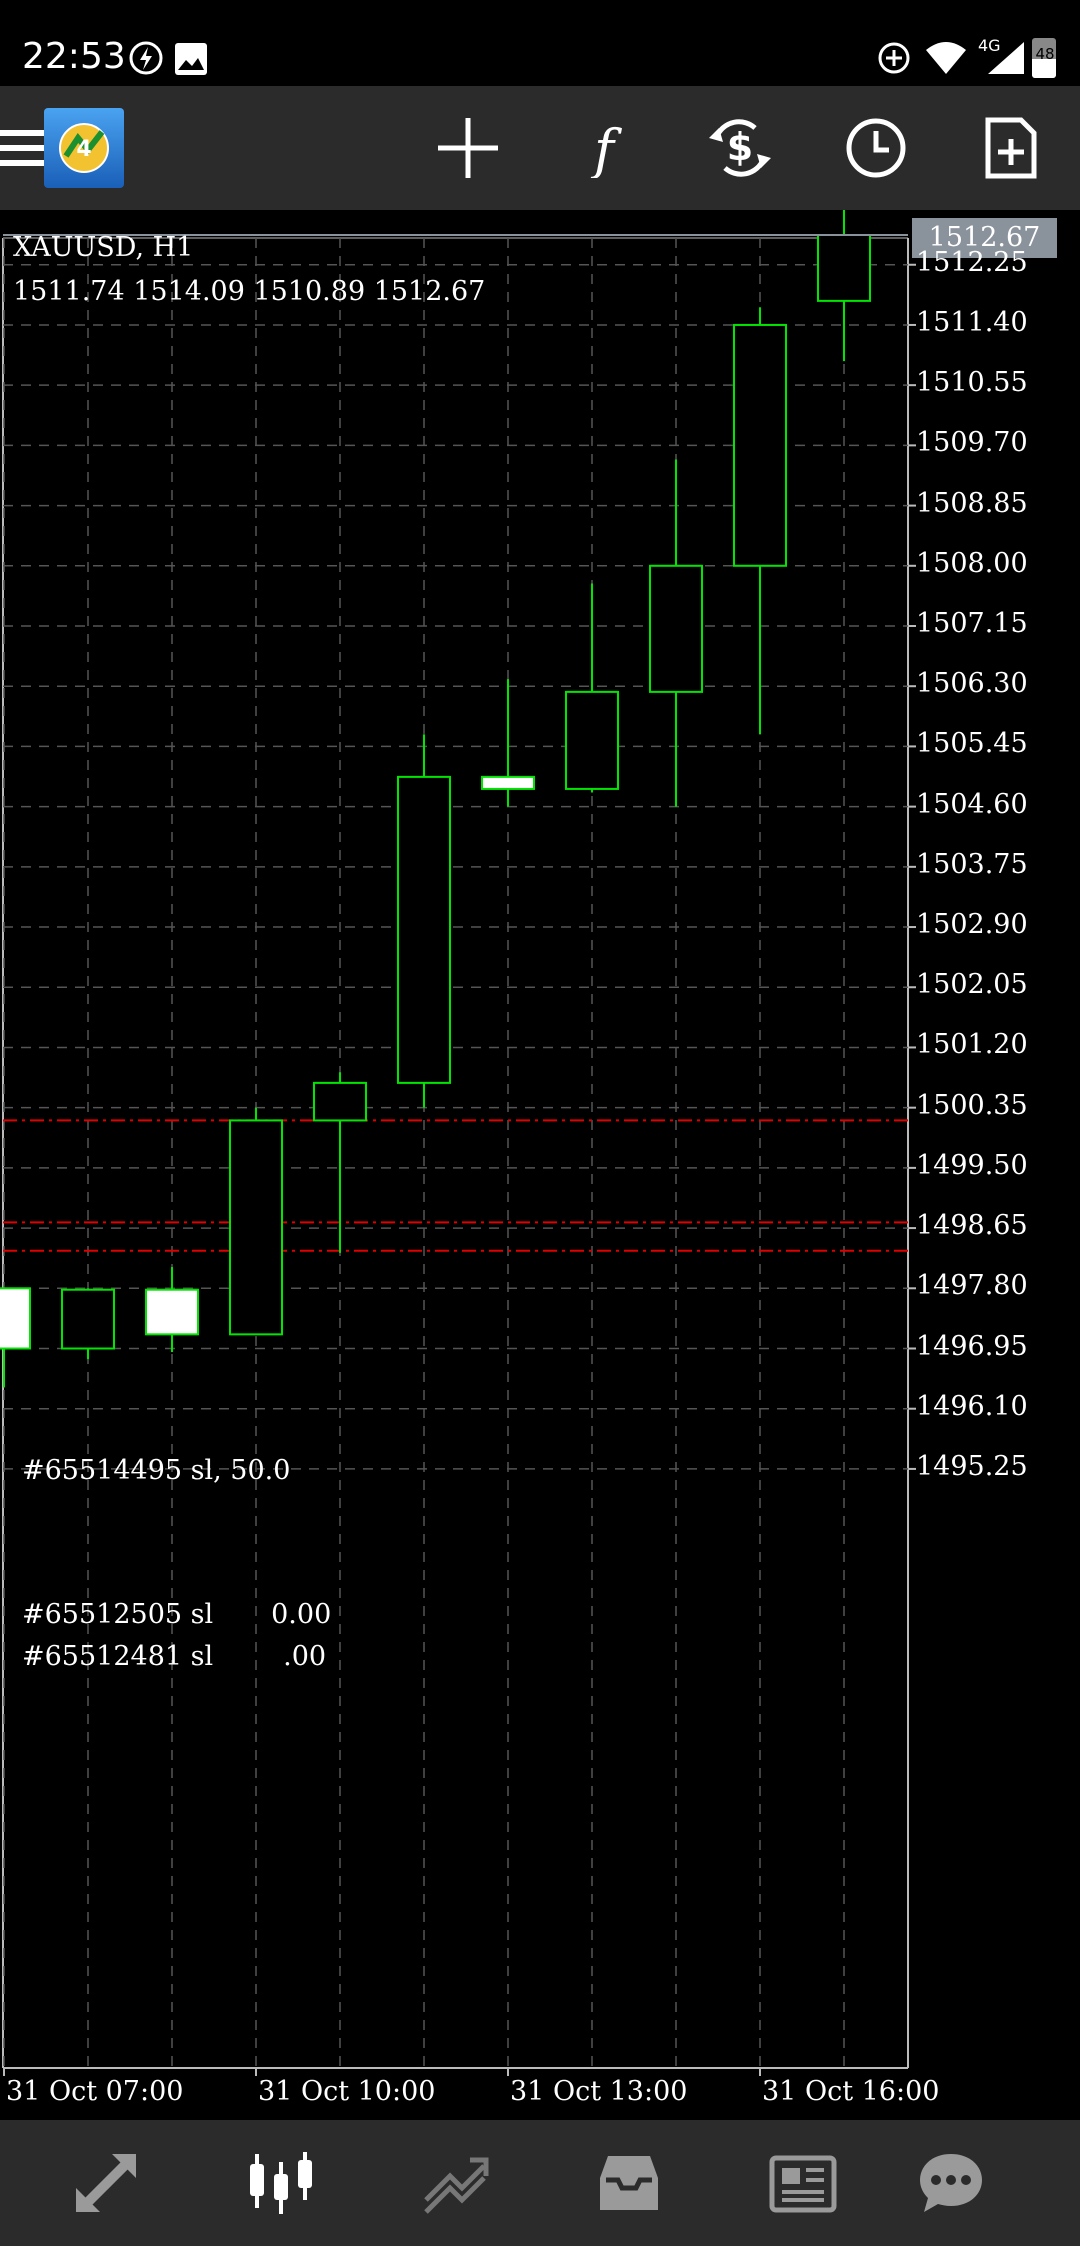 The height and width of the screenshot is (2246, 1080). What do you see at coordinates (972, 1105) in the screenshot?
I see `y-tick-label: 1500.35` at bounding box center [972, 1105].